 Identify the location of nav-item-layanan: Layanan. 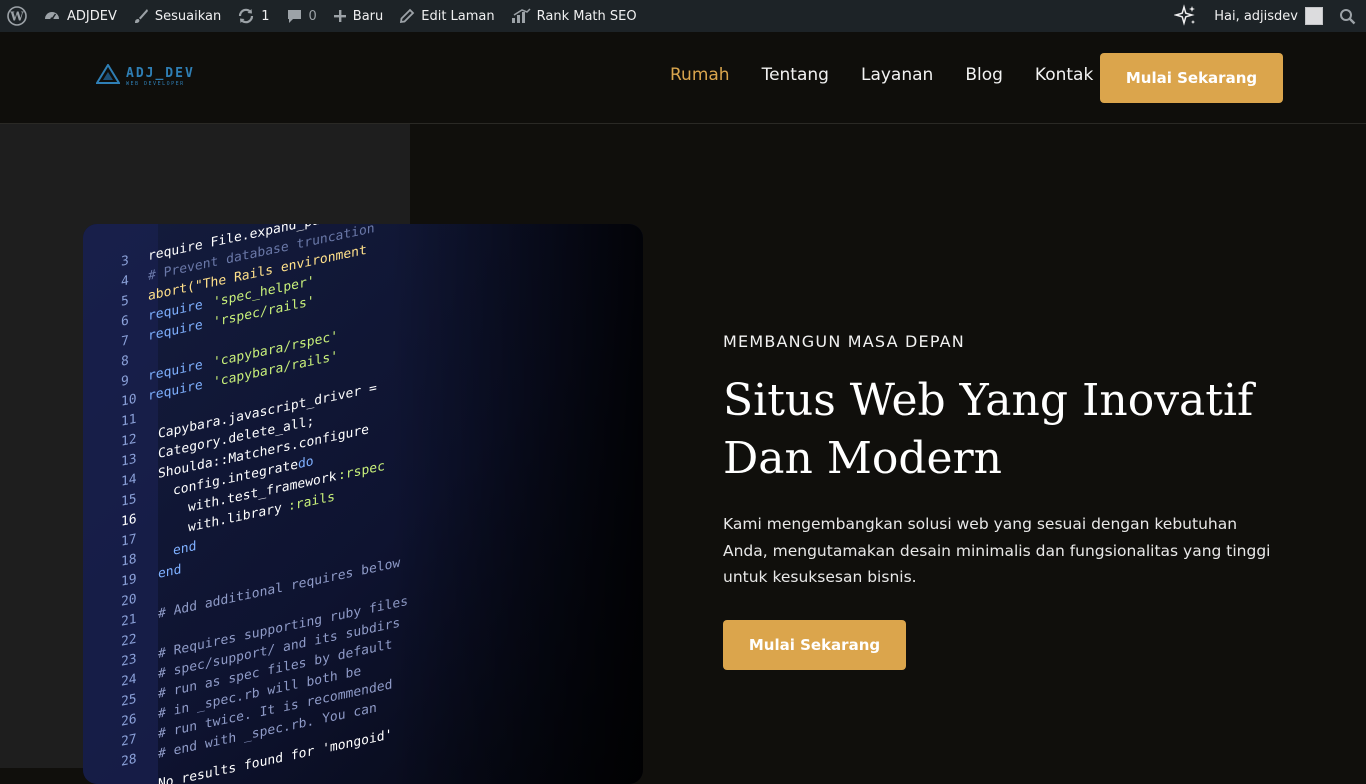
(897, 75).